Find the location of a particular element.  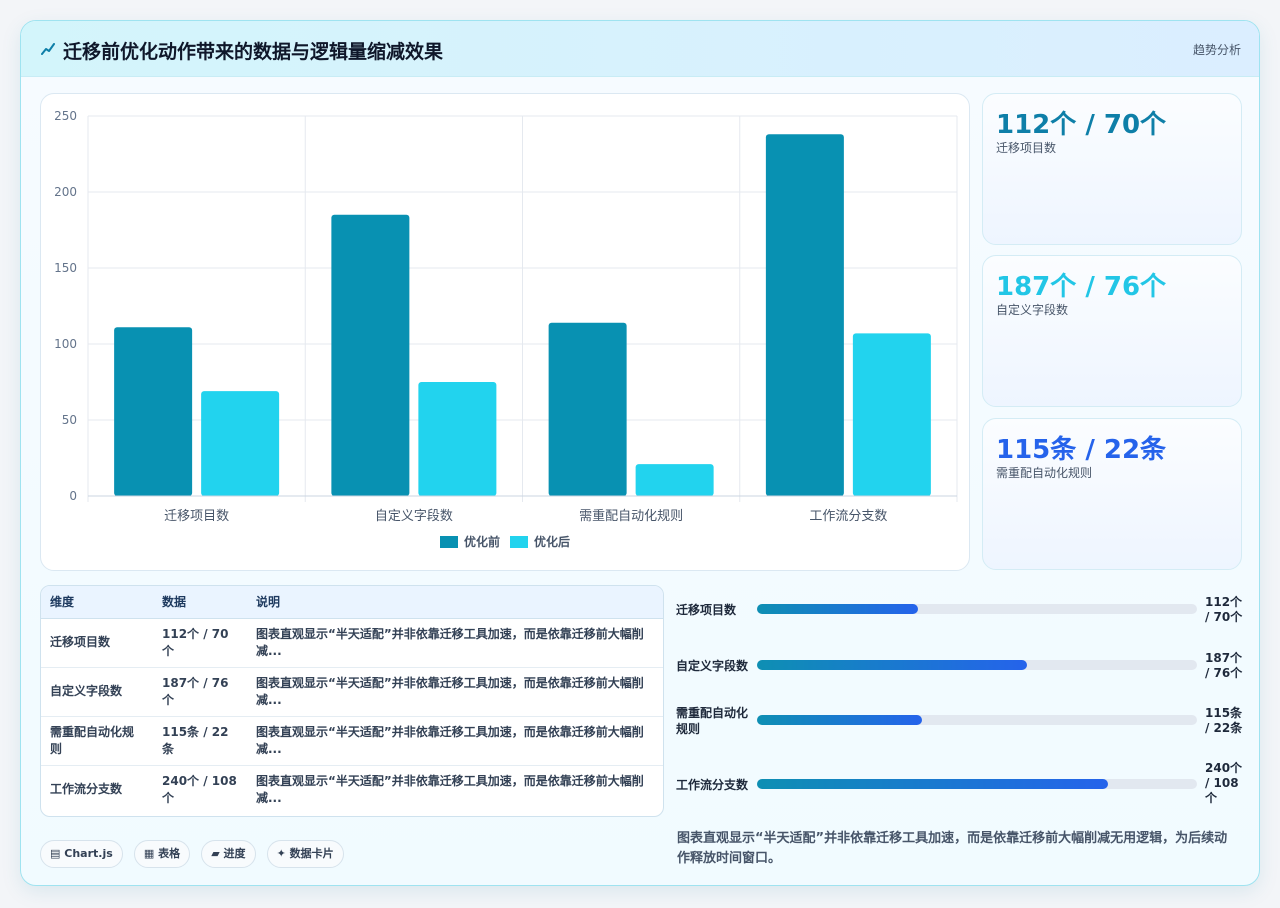

chip-table: ▦ 表格 is located at coordinates (162, 854).